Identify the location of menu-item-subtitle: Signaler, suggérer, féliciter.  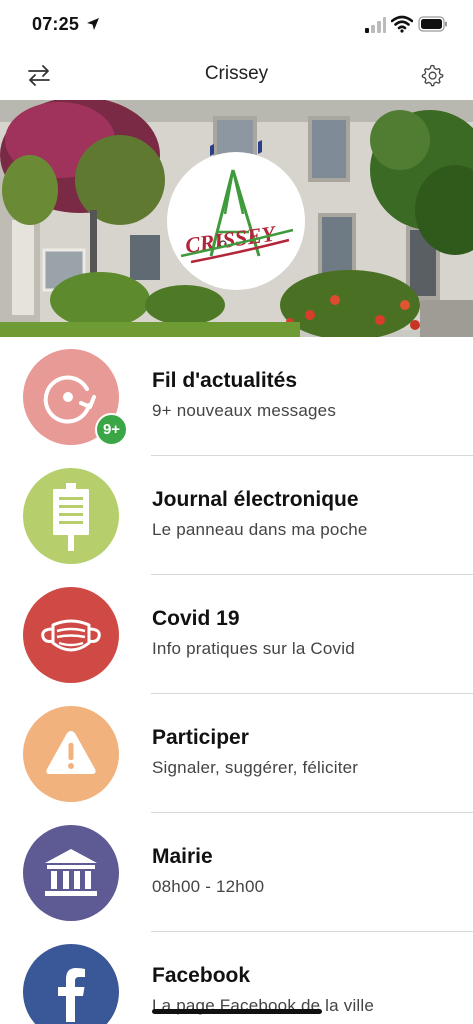
(255, 767).